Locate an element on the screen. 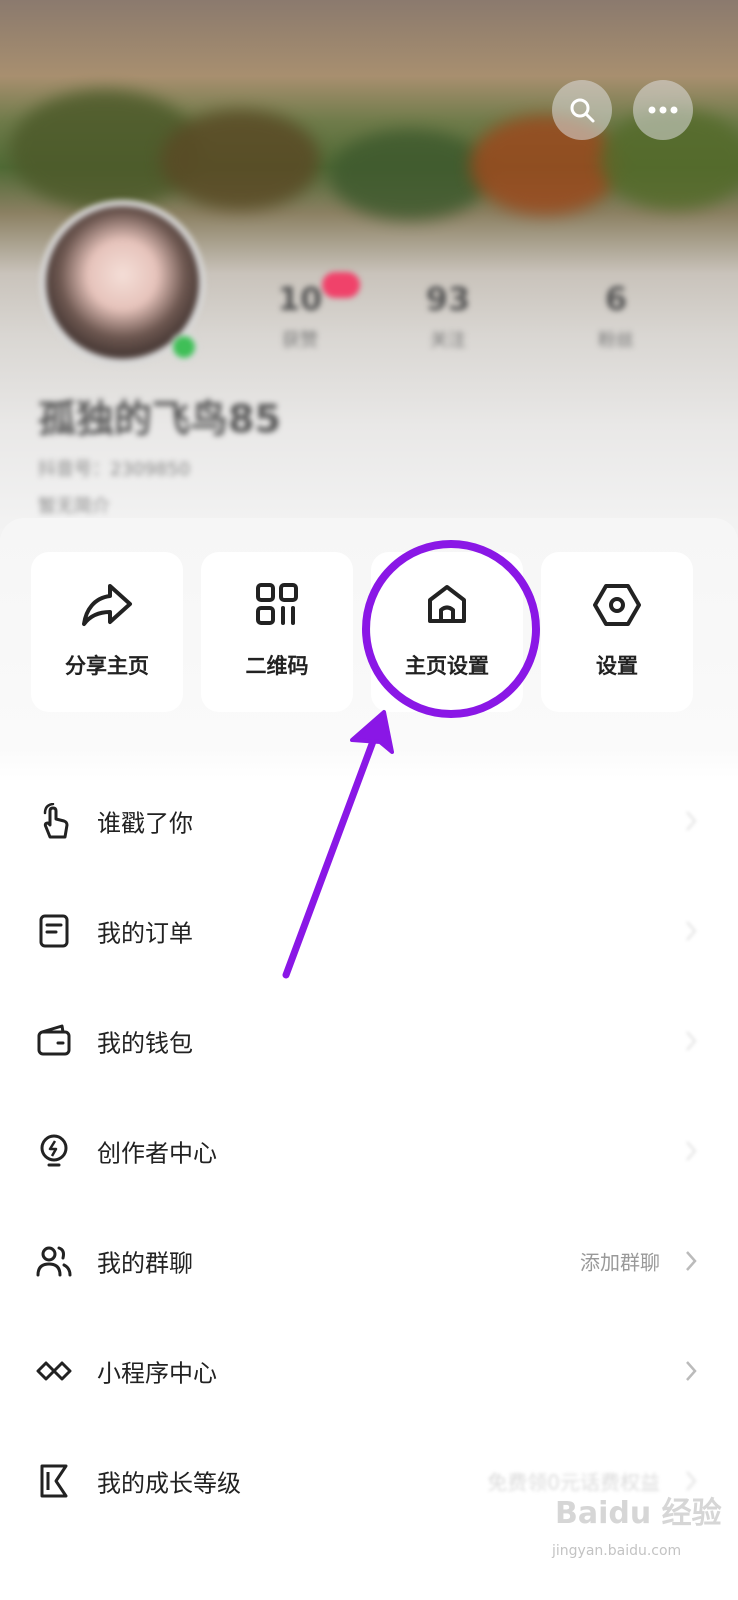 The height and width of the screenshot is (1600, 738). pointer-arrow-annotation is located at coordinates (338, 844).